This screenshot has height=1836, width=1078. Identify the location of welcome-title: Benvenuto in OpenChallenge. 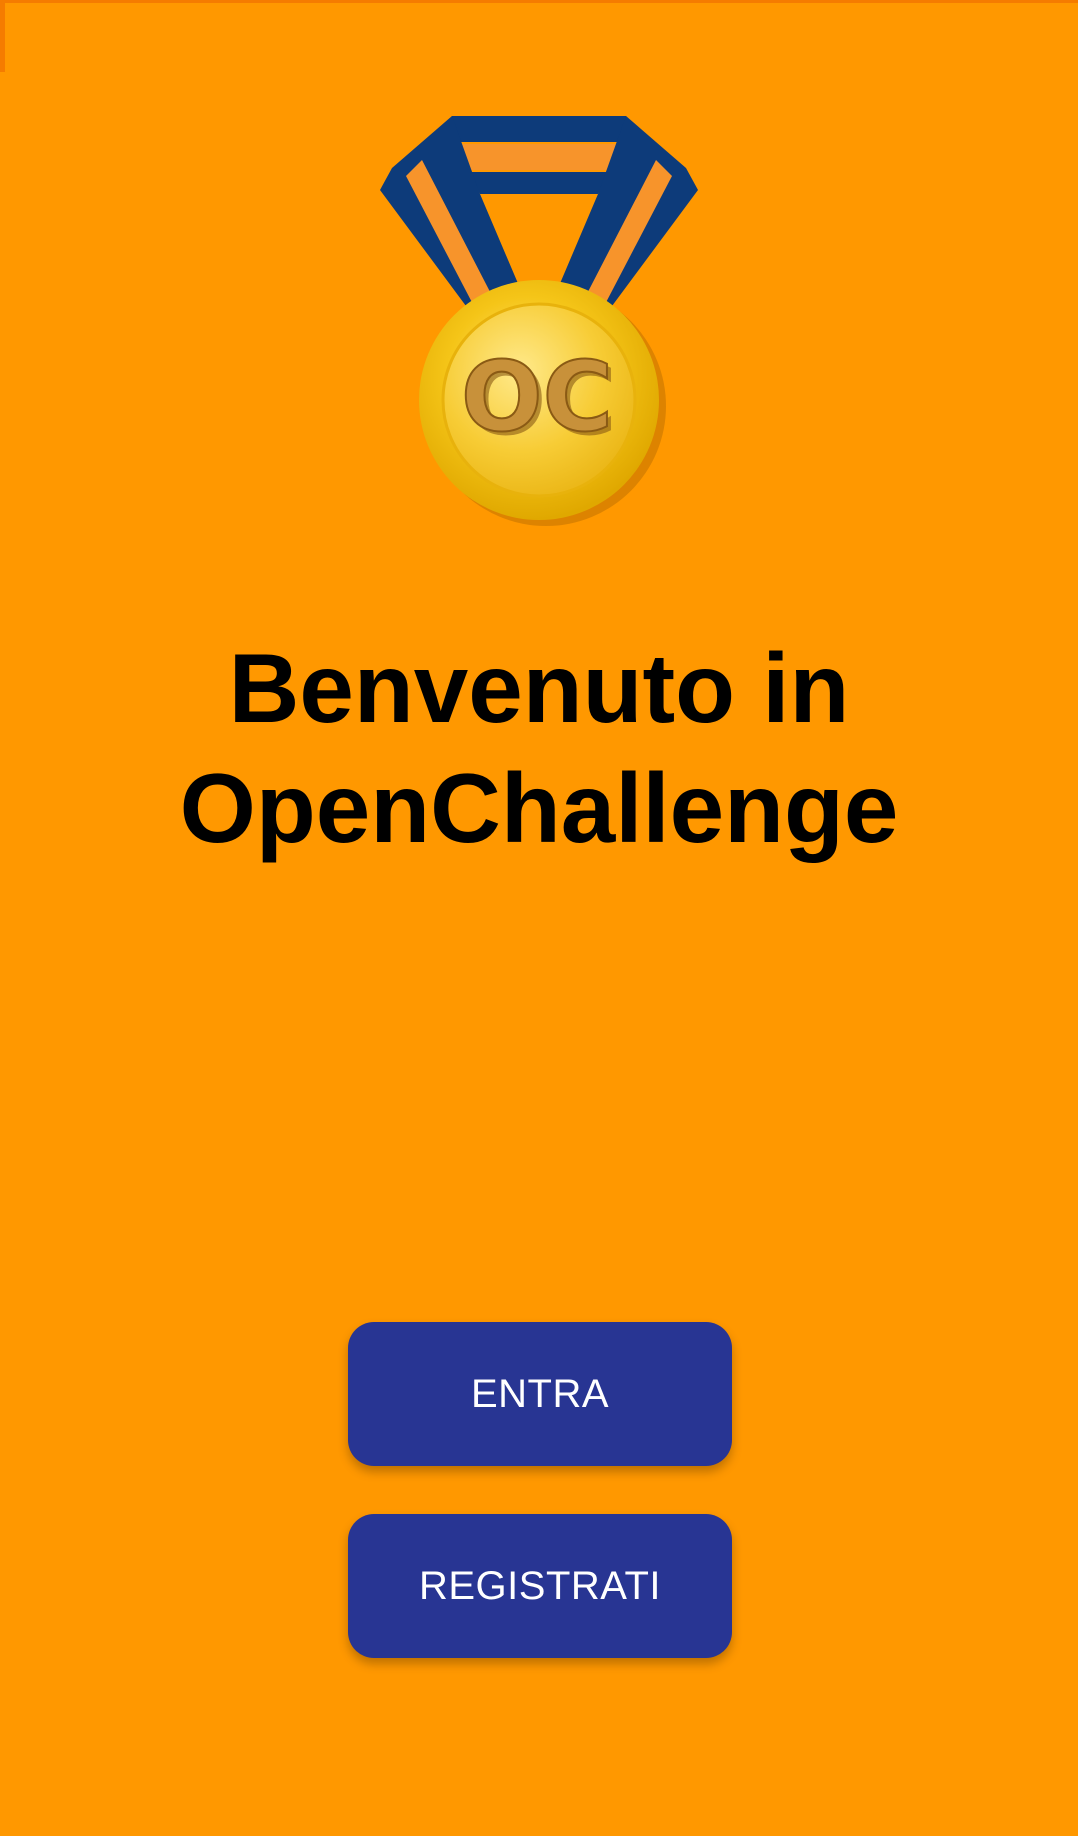
(539, 748).